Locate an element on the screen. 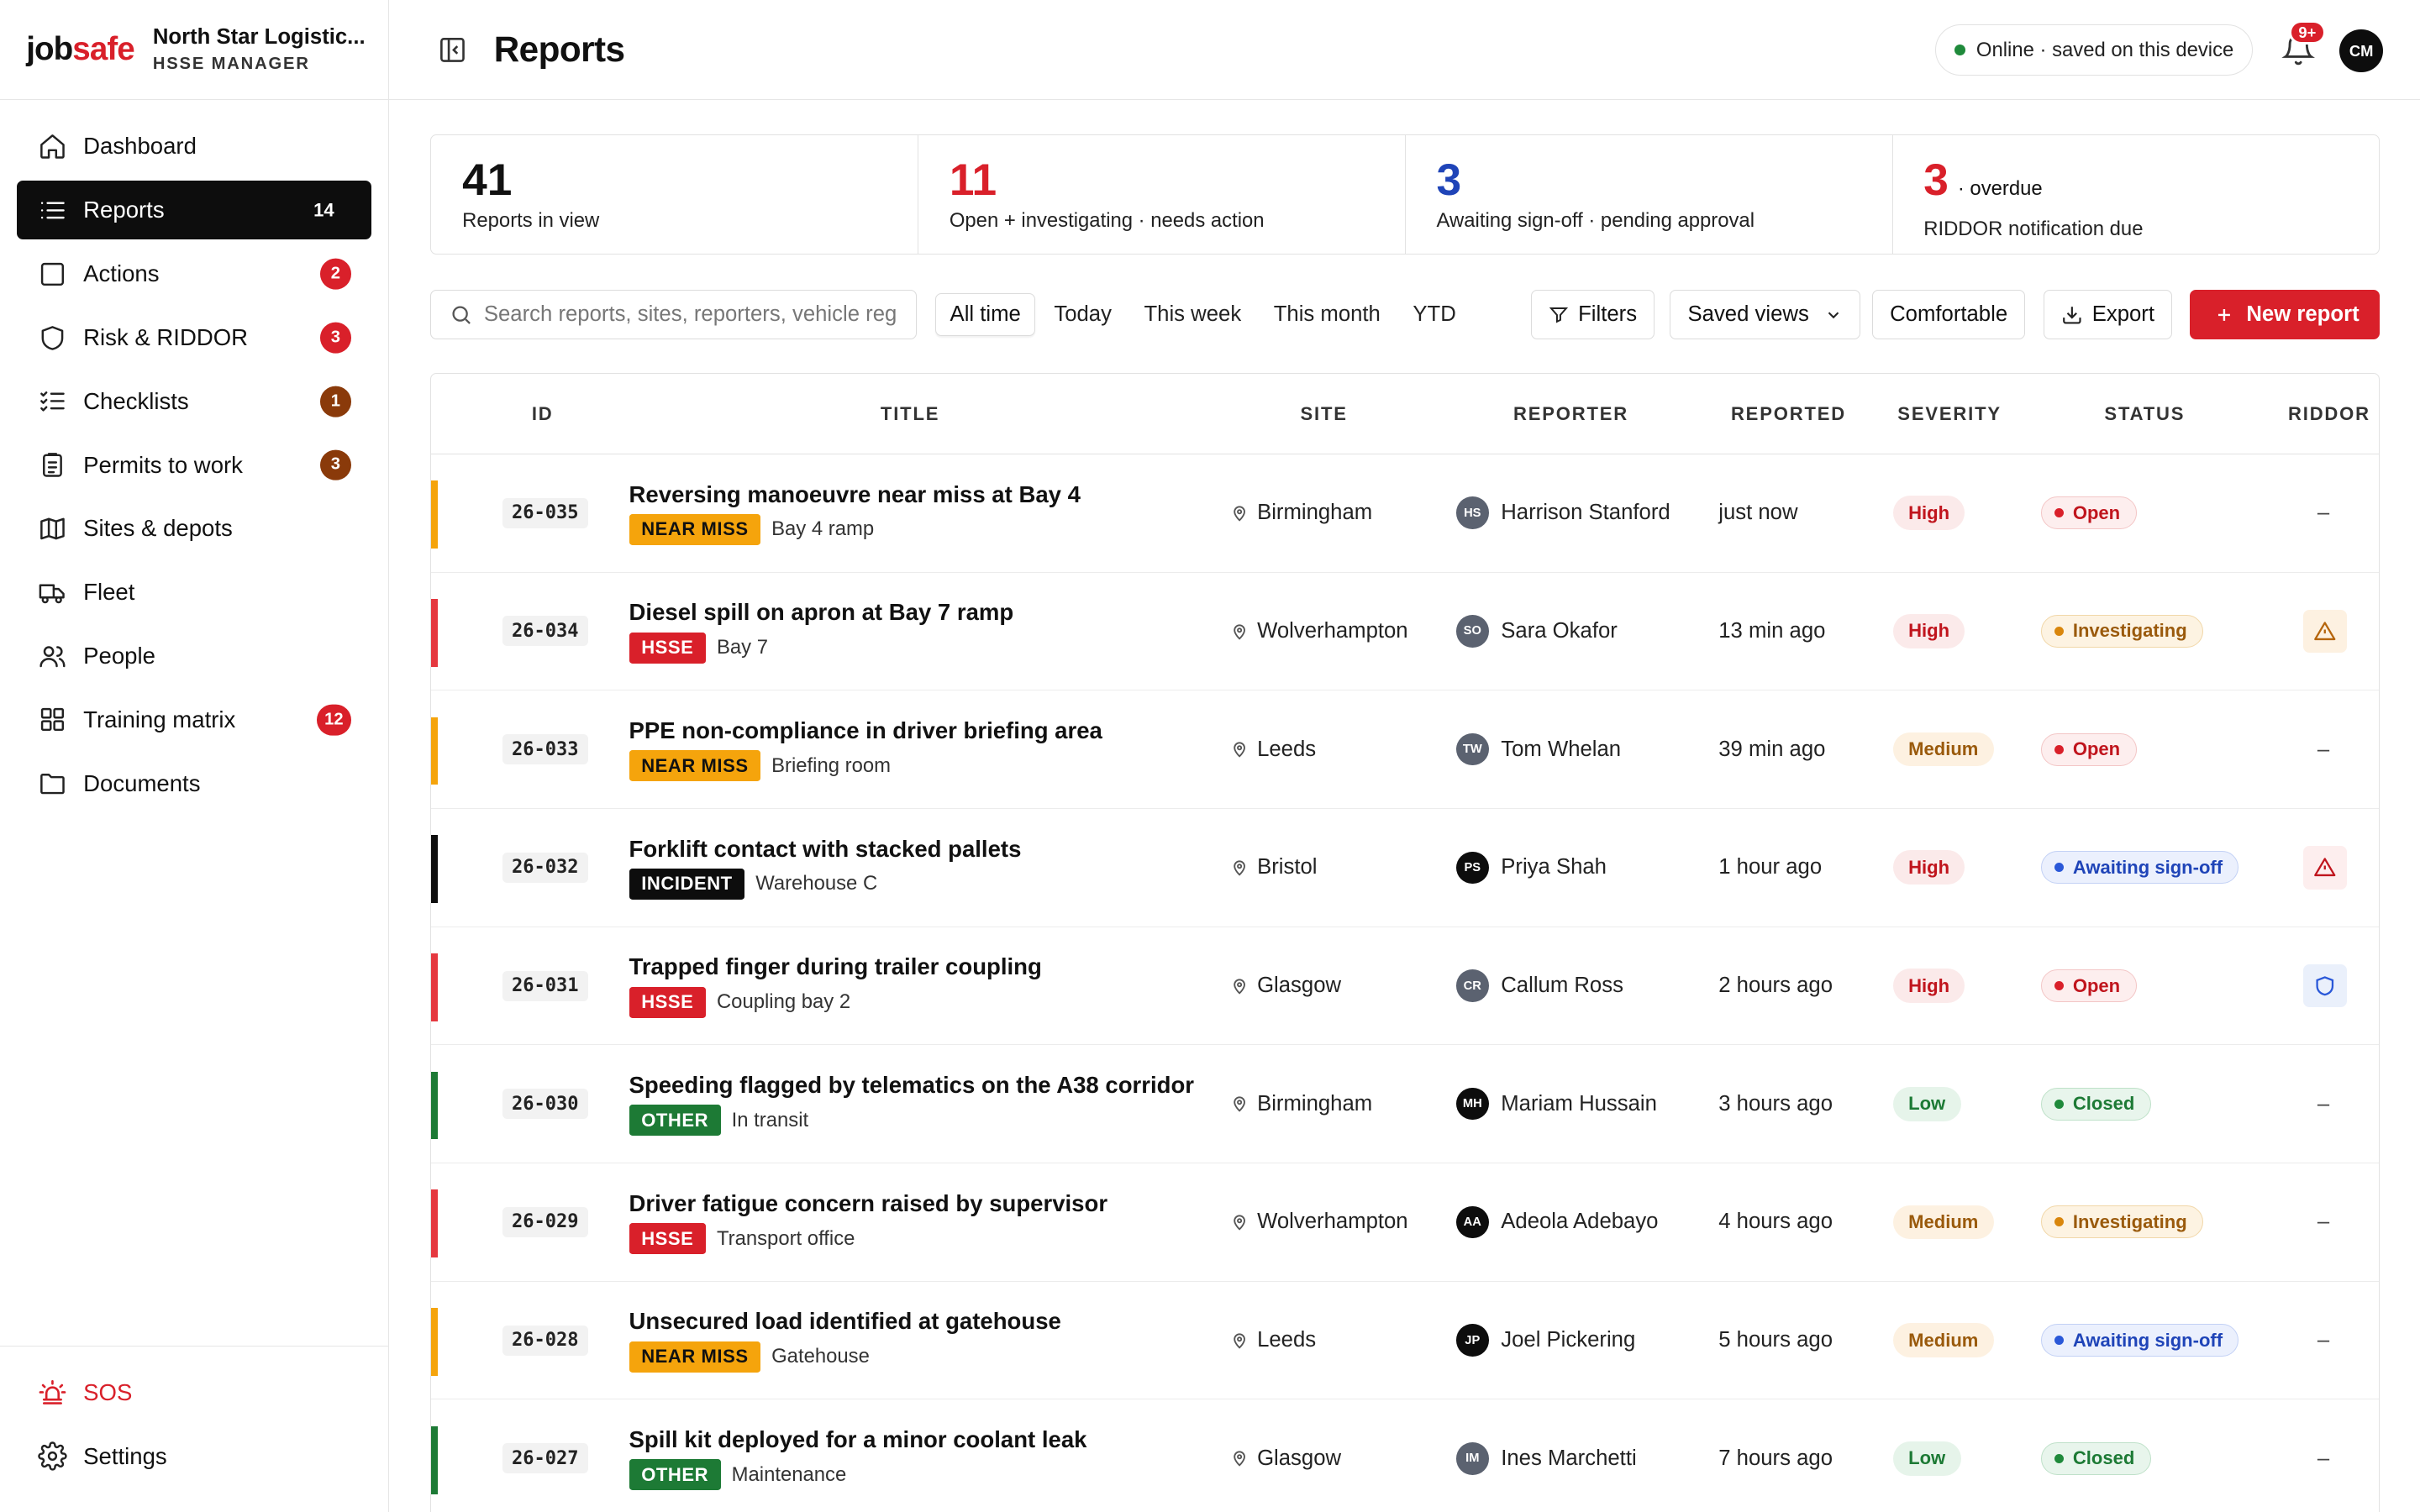 The height and width of the screenshot is (1512, 2420). site-cell: Leeds is located at coordinates (1273, 749).